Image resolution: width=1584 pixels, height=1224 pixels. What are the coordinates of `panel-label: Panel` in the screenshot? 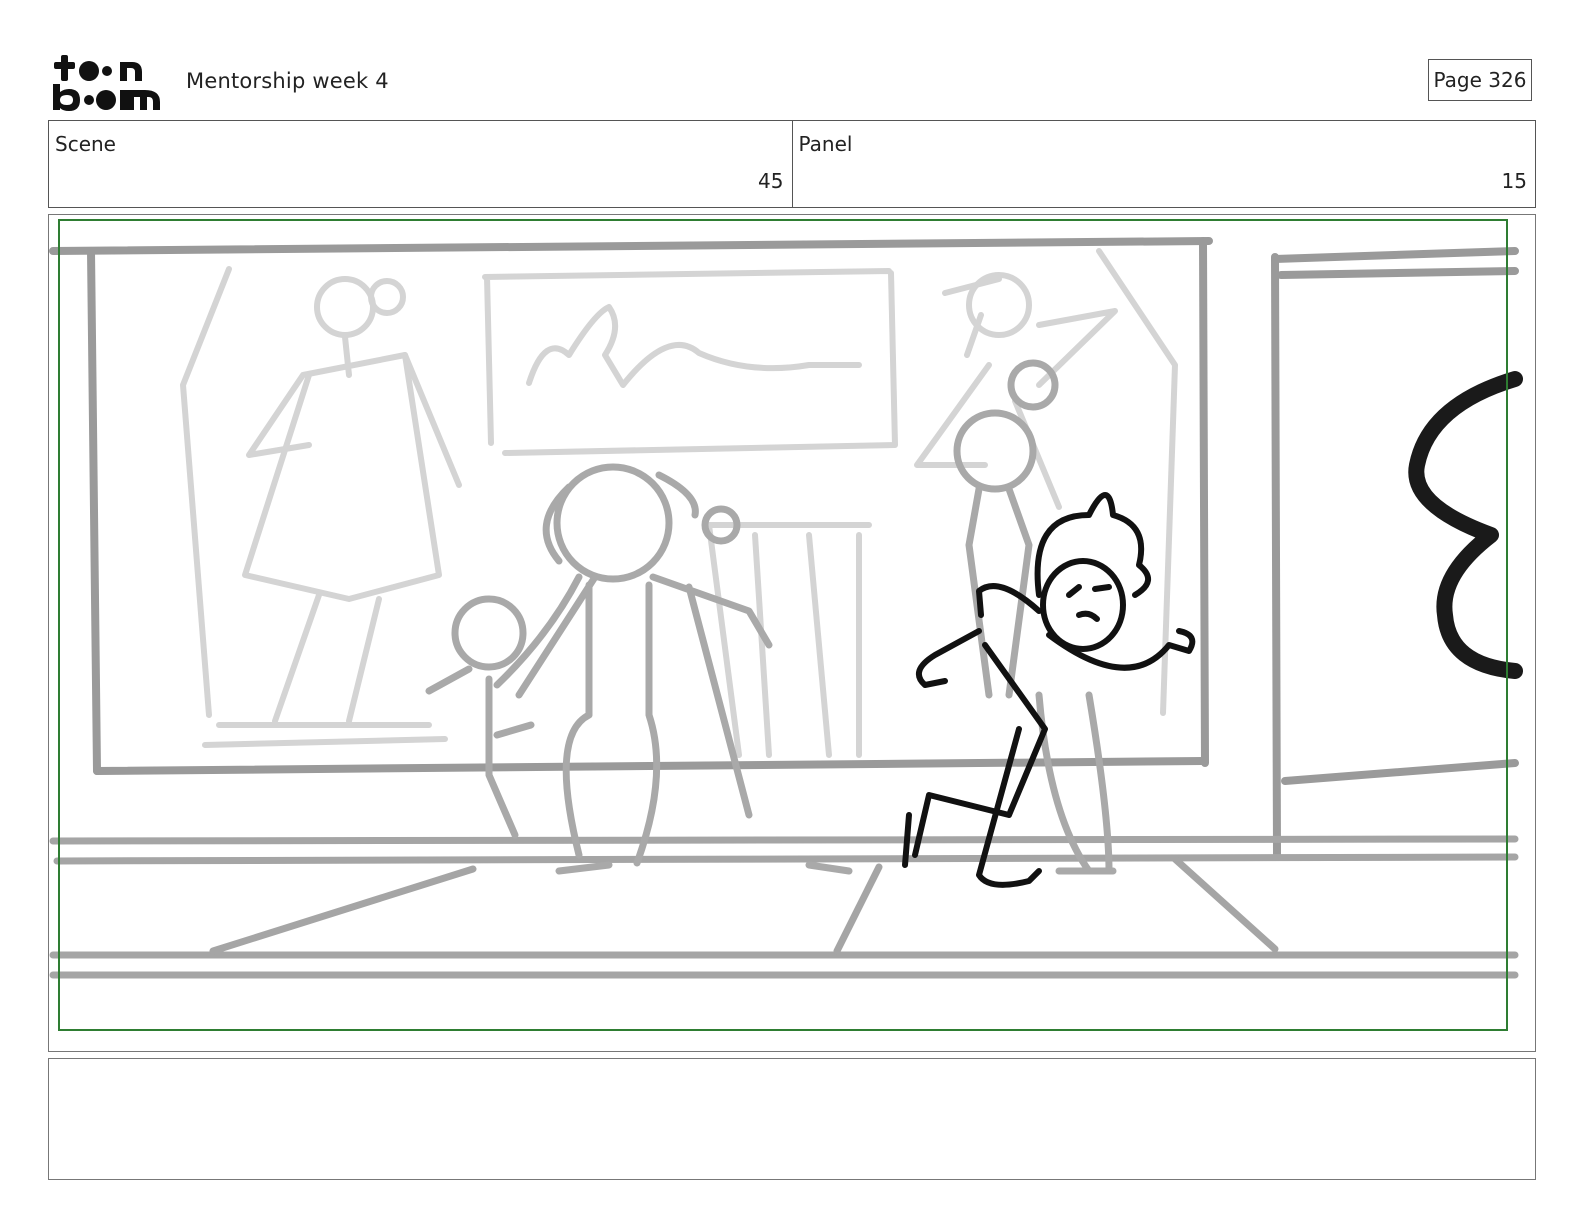 It's located at (825, 144).